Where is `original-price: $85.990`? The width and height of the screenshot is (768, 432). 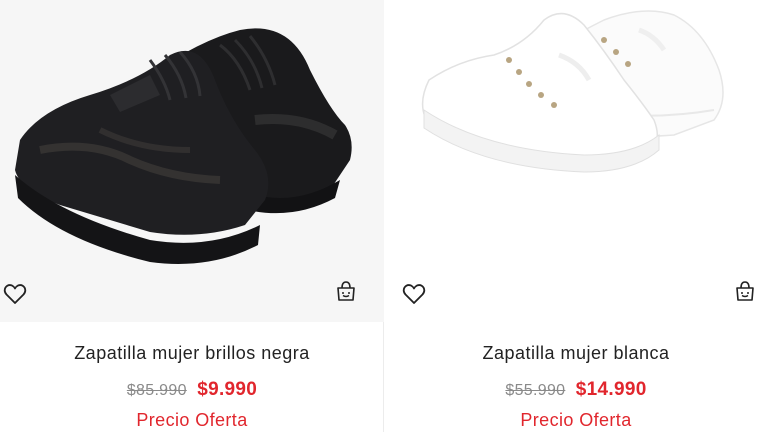 original-price: $85.990 is located at coordinates (156, 390).